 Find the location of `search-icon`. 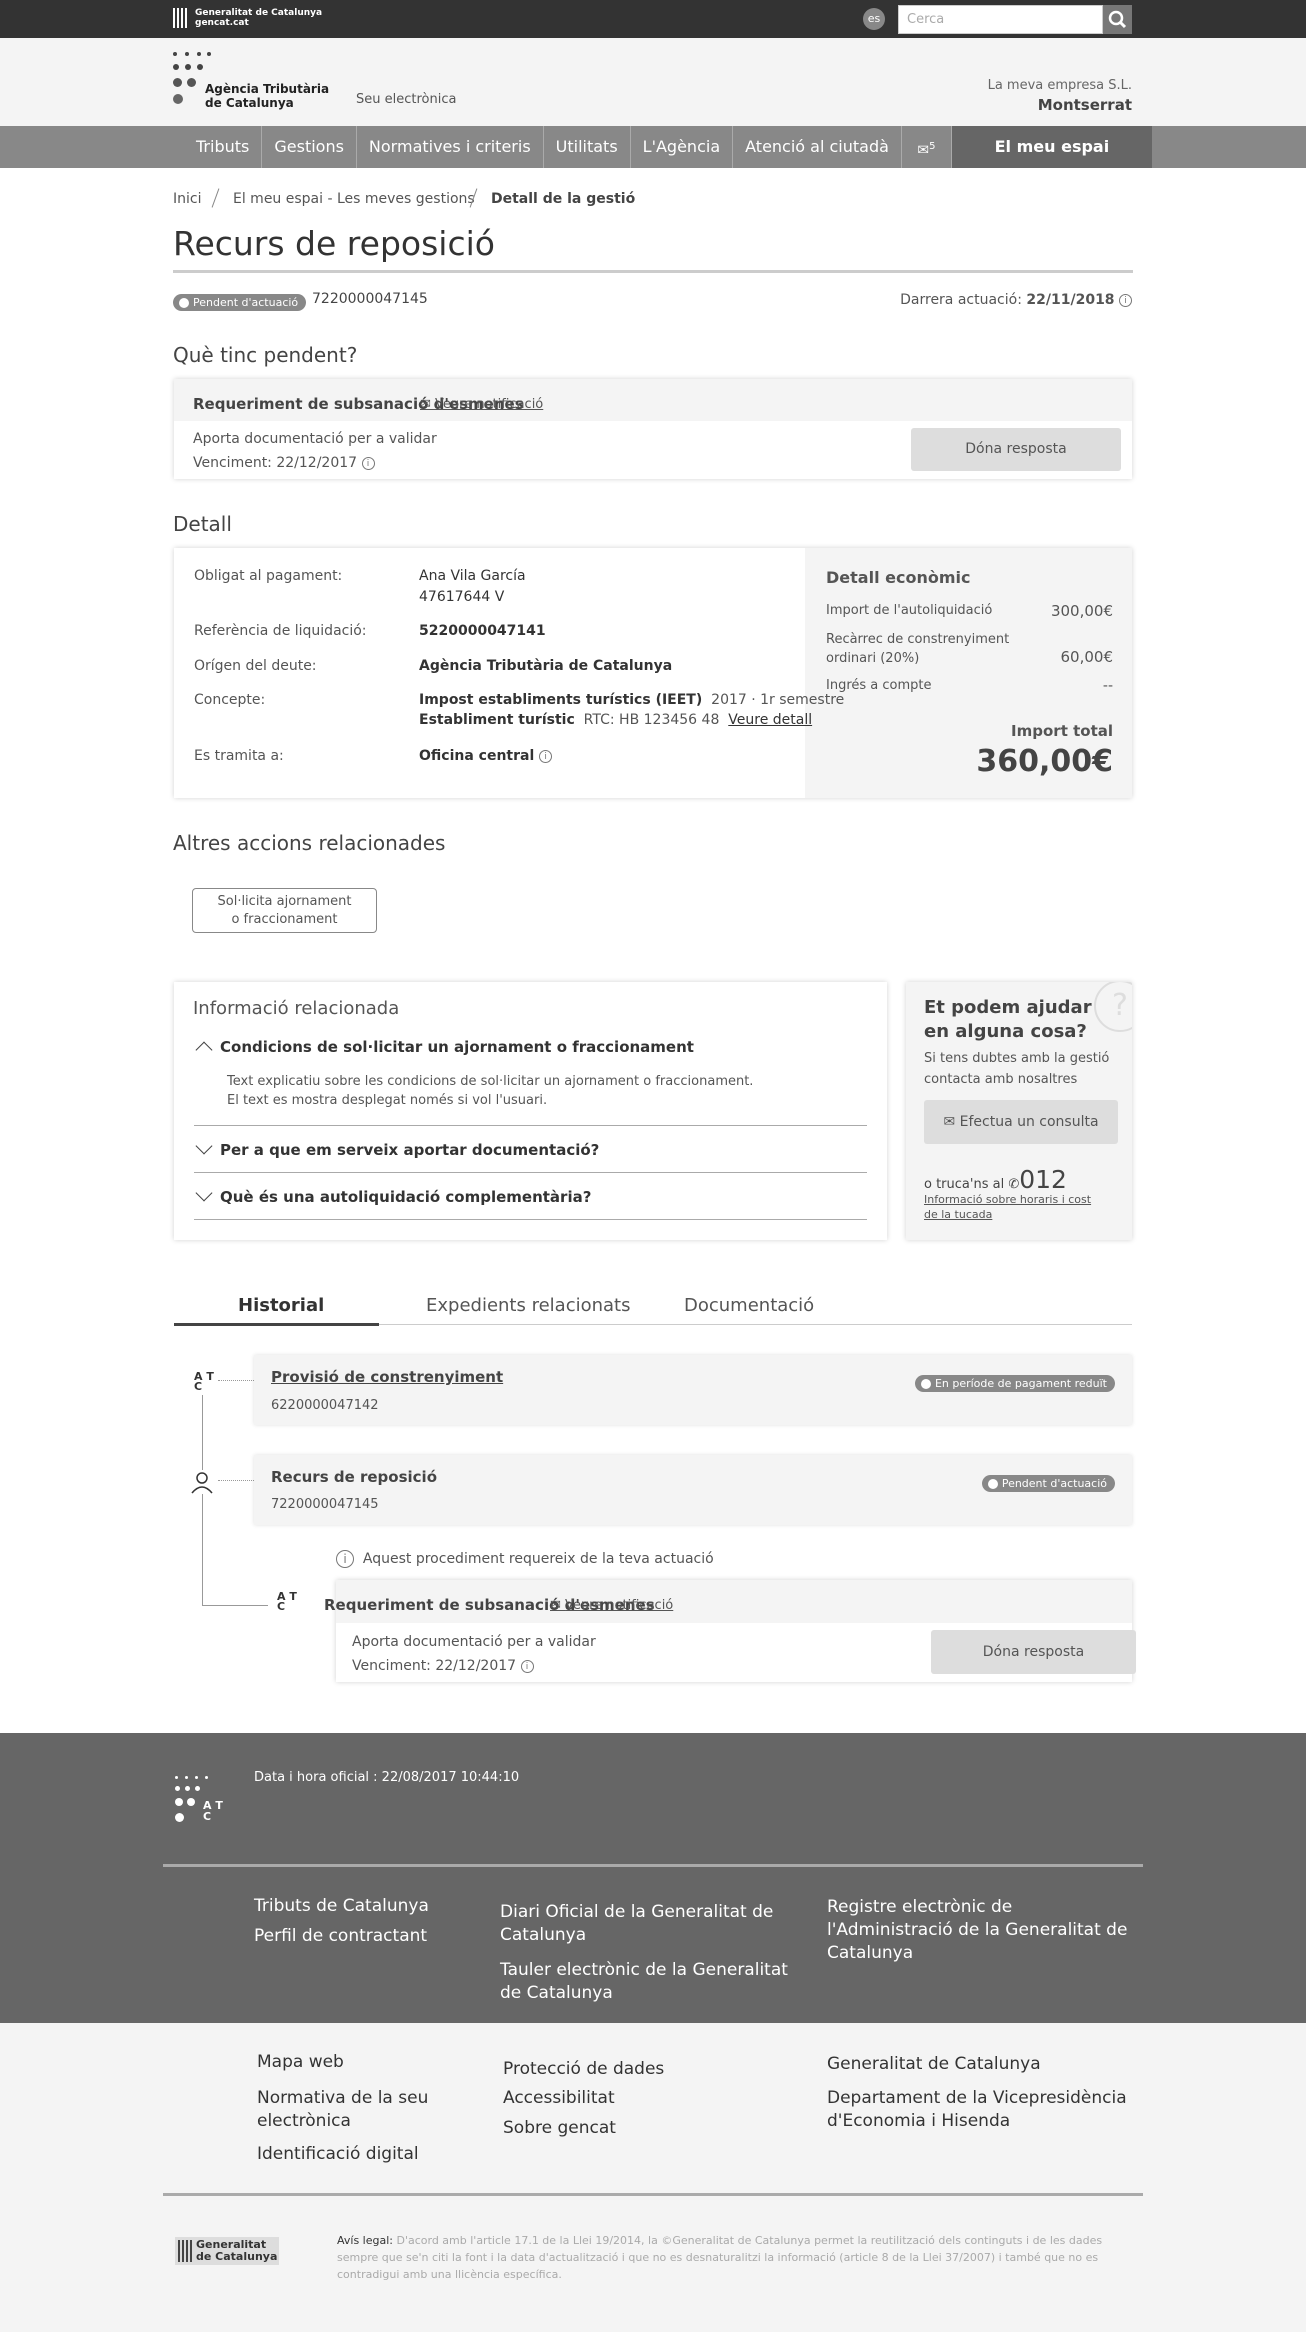

search-icon is located at coordinates (1117, 19).